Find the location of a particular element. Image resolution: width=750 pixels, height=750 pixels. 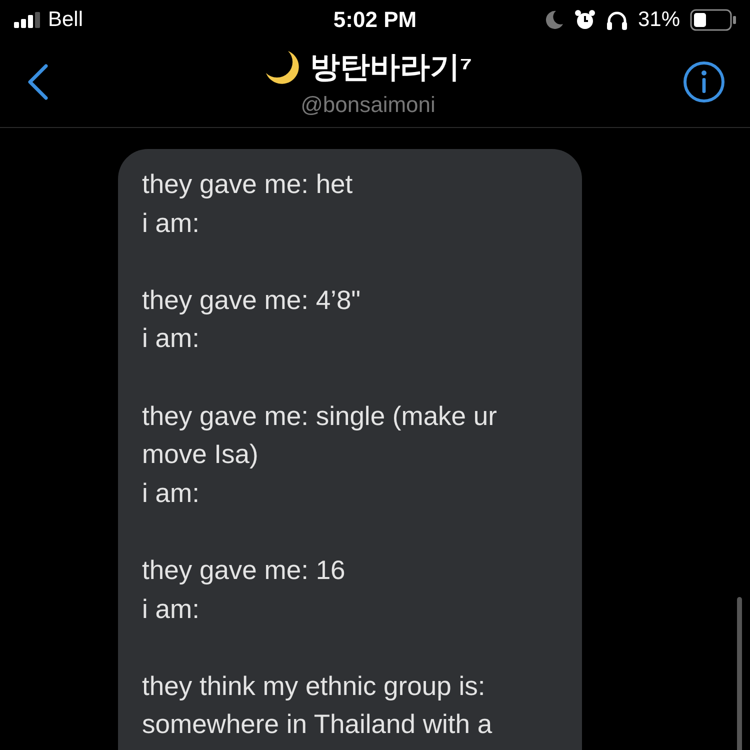

message-text: they think my ethnic group is: is located at coordinates (314, 686).